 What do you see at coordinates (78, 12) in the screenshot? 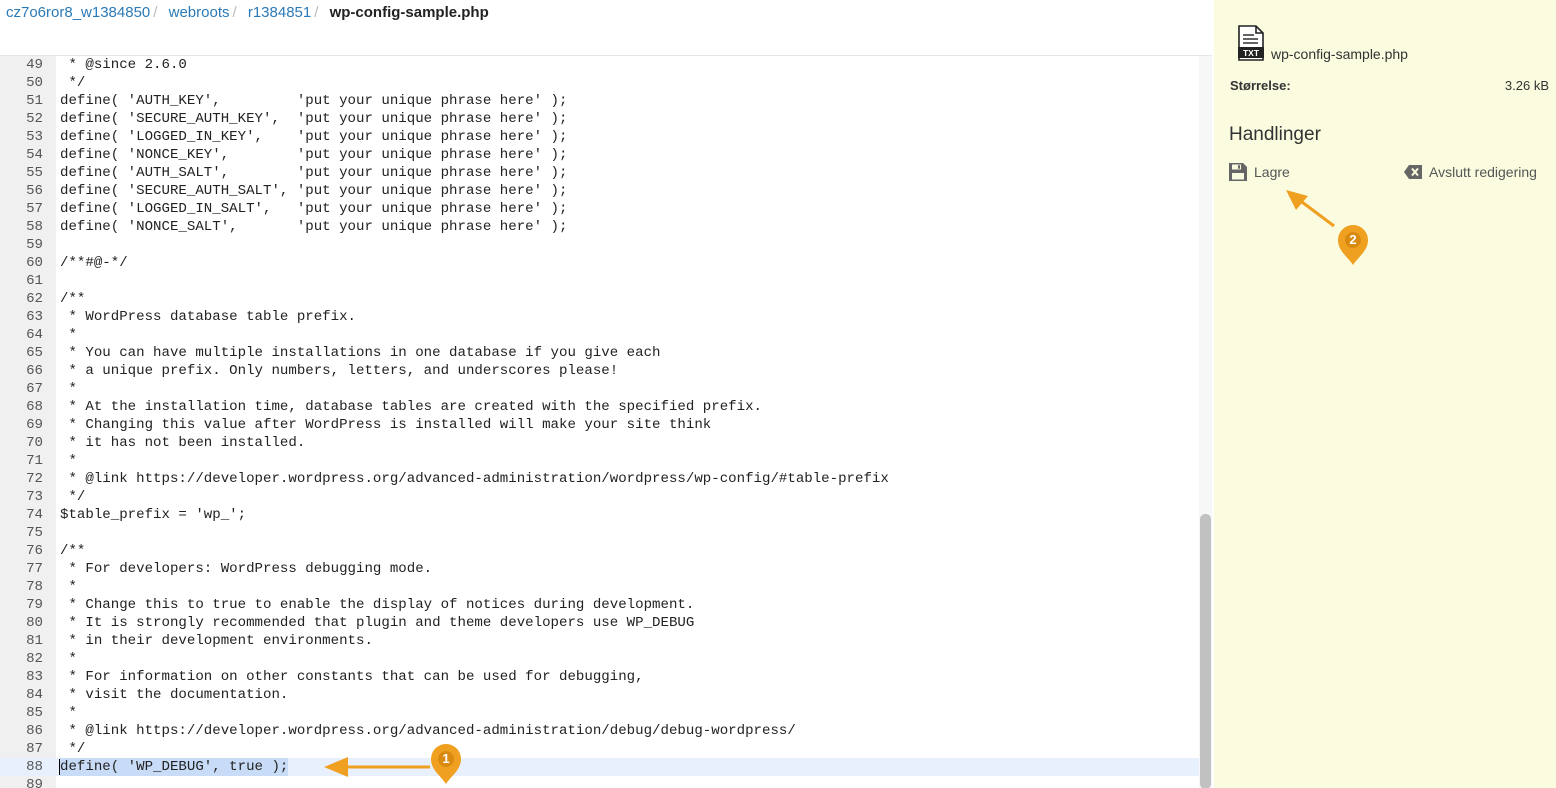
I see `breadcrumb-link-account: cz7o6ror8_w1384850` at bounding box center [78, 12].